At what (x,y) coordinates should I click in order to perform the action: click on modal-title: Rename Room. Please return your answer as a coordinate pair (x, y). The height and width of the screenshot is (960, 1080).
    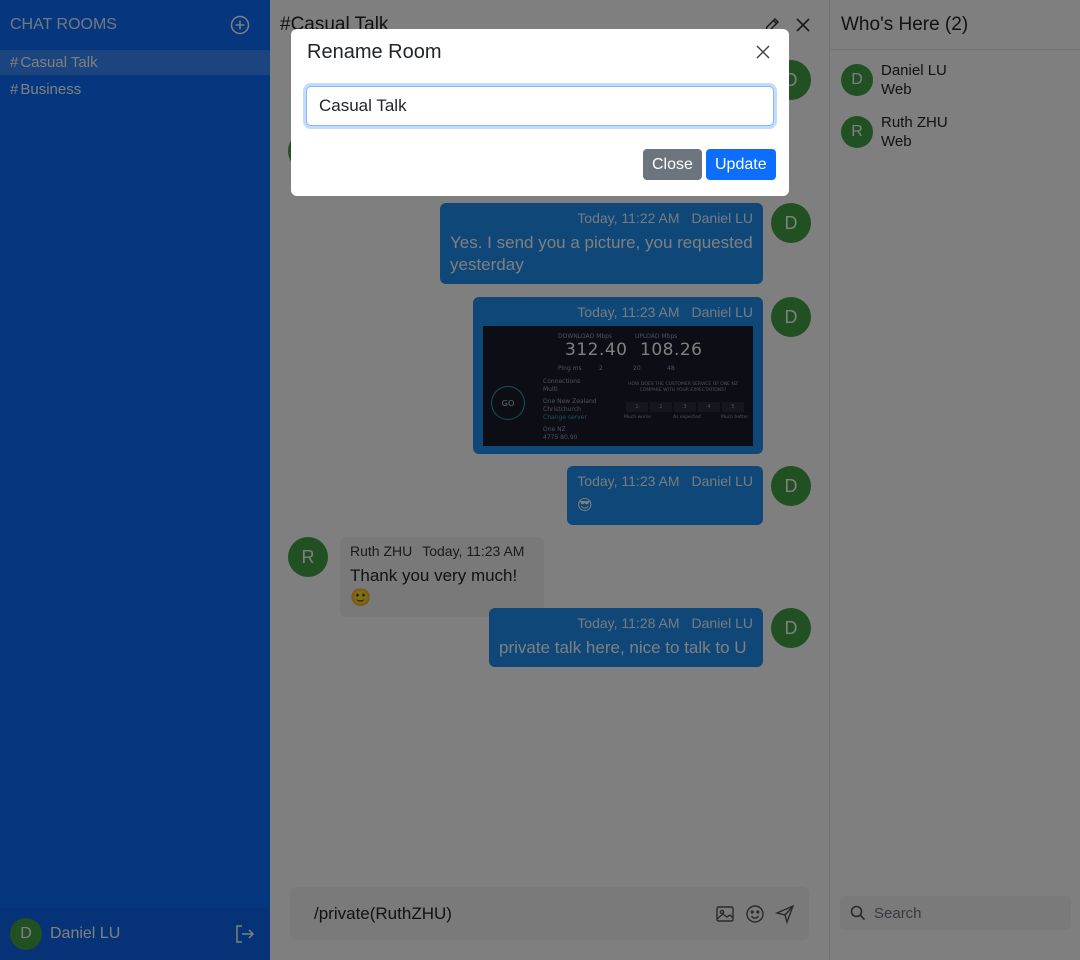
    Looking at the image, I should click on (374, 51).